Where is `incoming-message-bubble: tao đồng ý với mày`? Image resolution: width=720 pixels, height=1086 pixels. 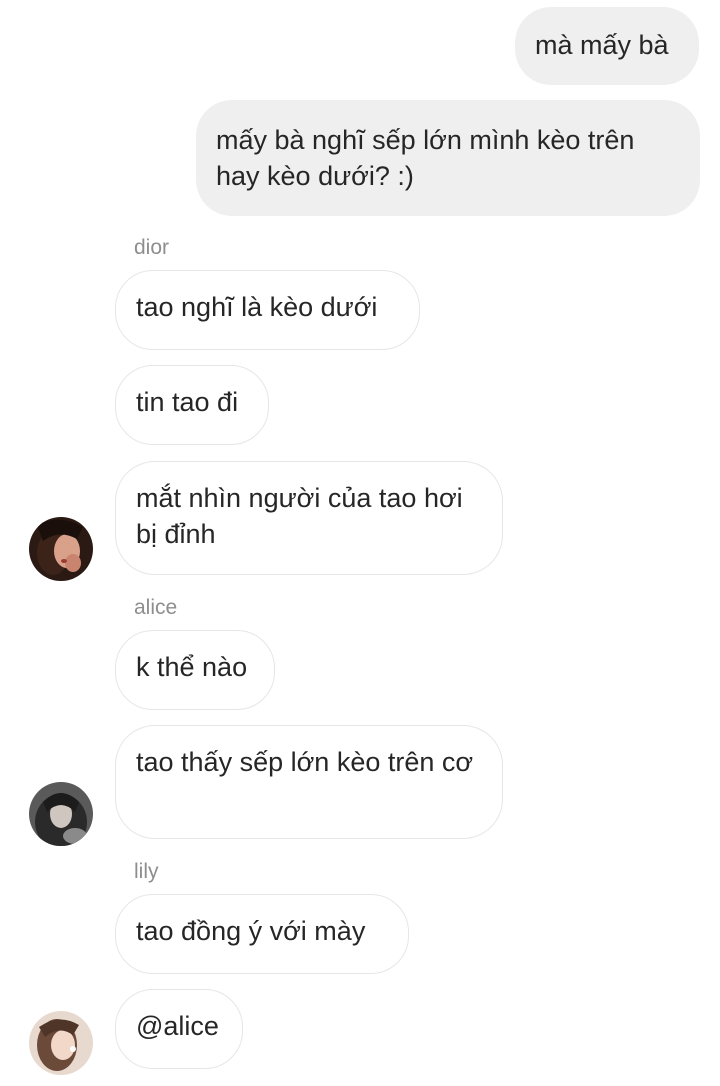 incoming-message-bubble: tao đồng ý với mày is located at coordinates (262, 934).